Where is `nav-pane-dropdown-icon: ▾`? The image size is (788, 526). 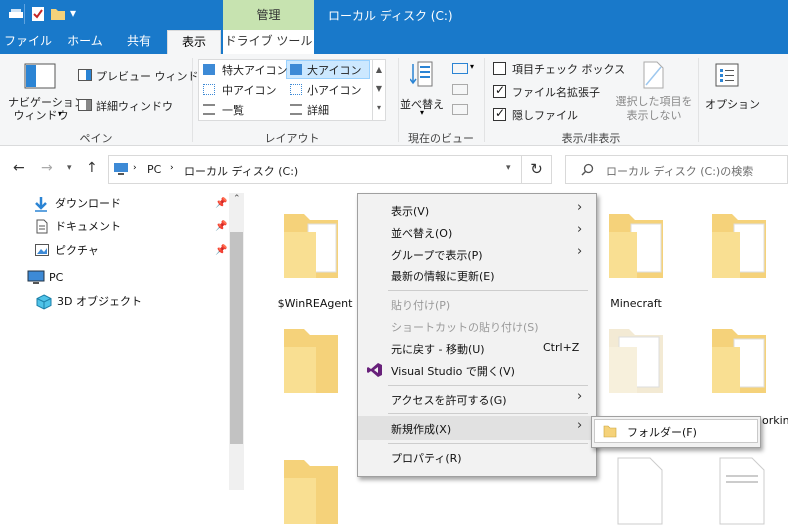 nav-pane-dropdown-icon: ▾ is located at coordinates (60, 113).